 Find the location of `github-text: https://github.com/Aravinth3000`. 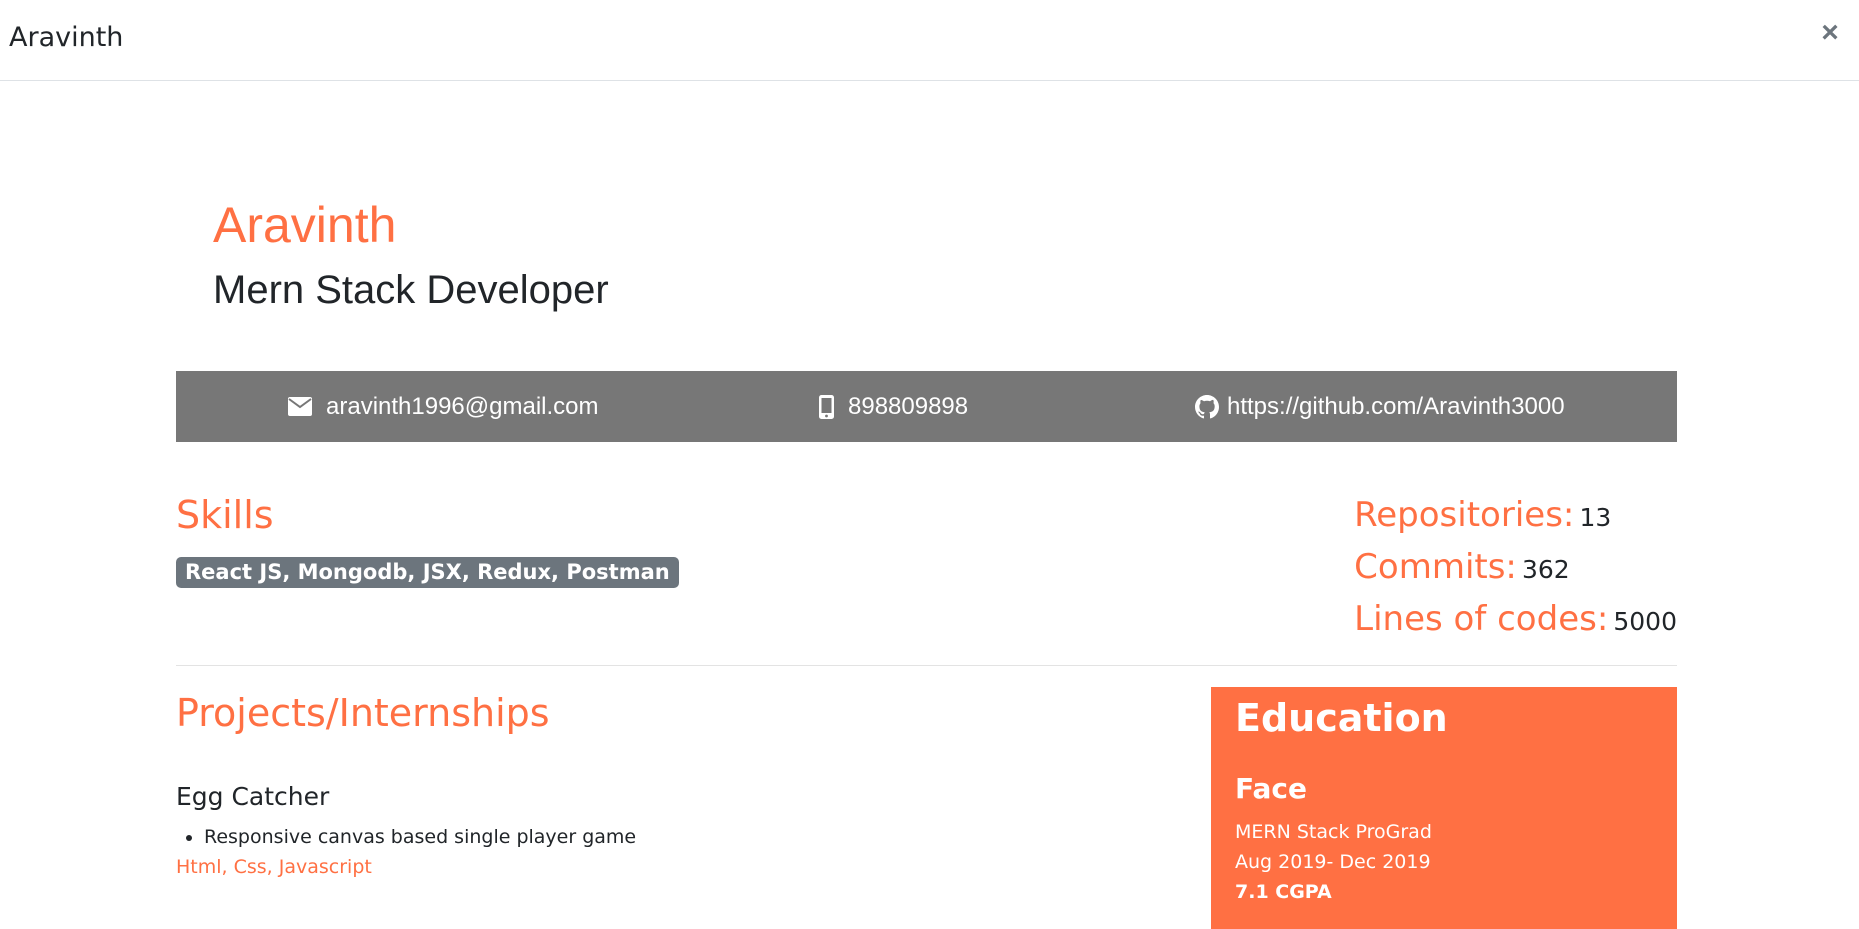

github-text: https://github.com/Aravinth3000 is located at coordinates (1396, 406).